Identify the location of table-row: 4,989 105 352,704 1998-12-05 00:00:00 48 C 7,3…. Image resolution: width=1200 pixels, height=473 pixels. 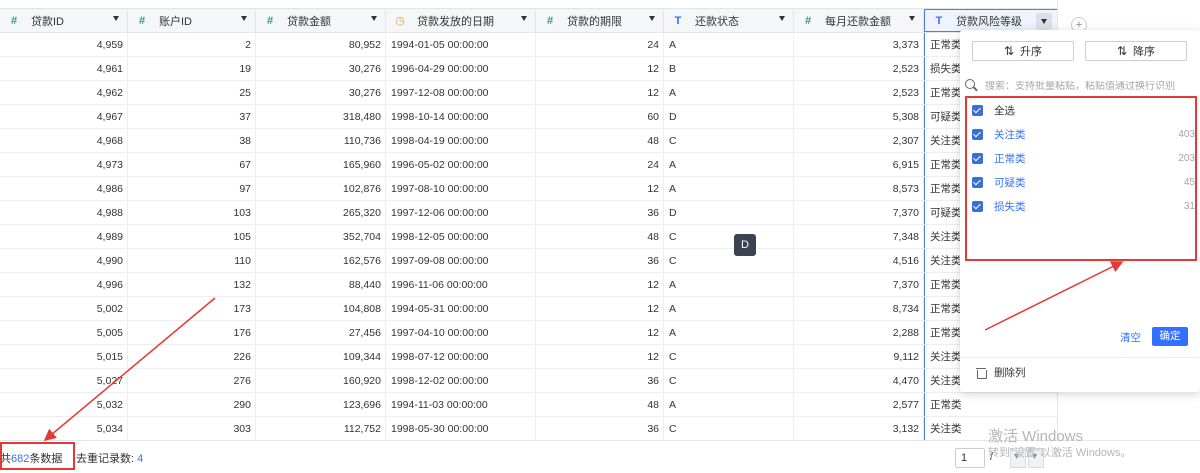
(528, 237).